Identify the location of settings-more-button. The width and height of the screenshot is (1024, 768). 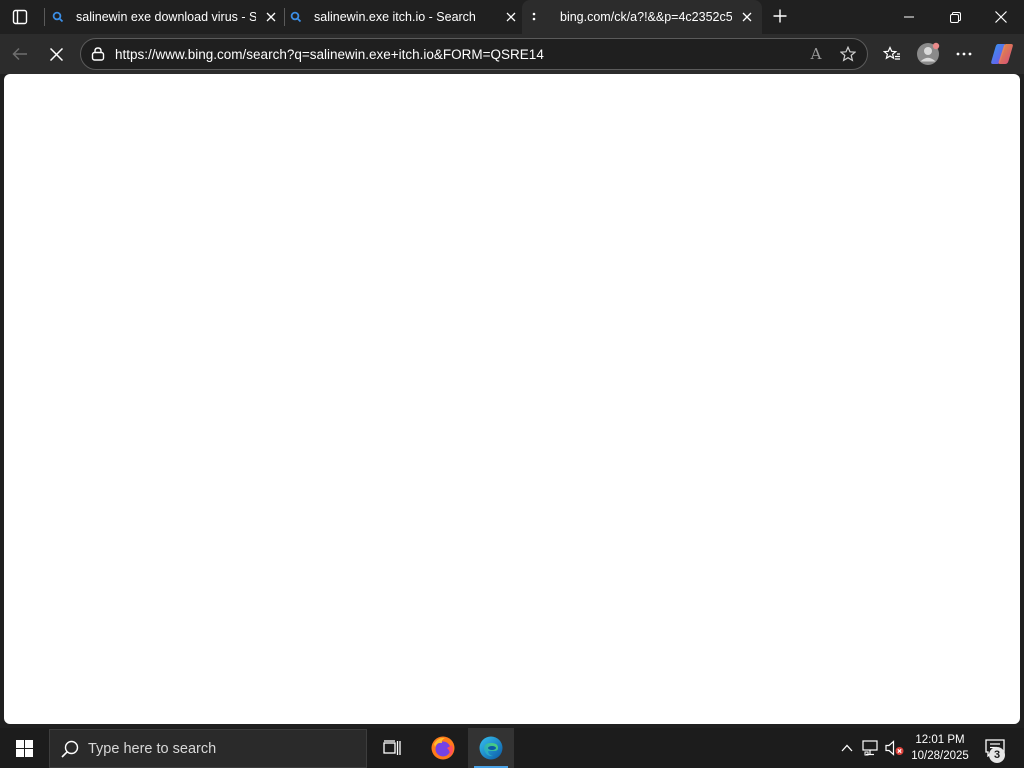
(964, 54).